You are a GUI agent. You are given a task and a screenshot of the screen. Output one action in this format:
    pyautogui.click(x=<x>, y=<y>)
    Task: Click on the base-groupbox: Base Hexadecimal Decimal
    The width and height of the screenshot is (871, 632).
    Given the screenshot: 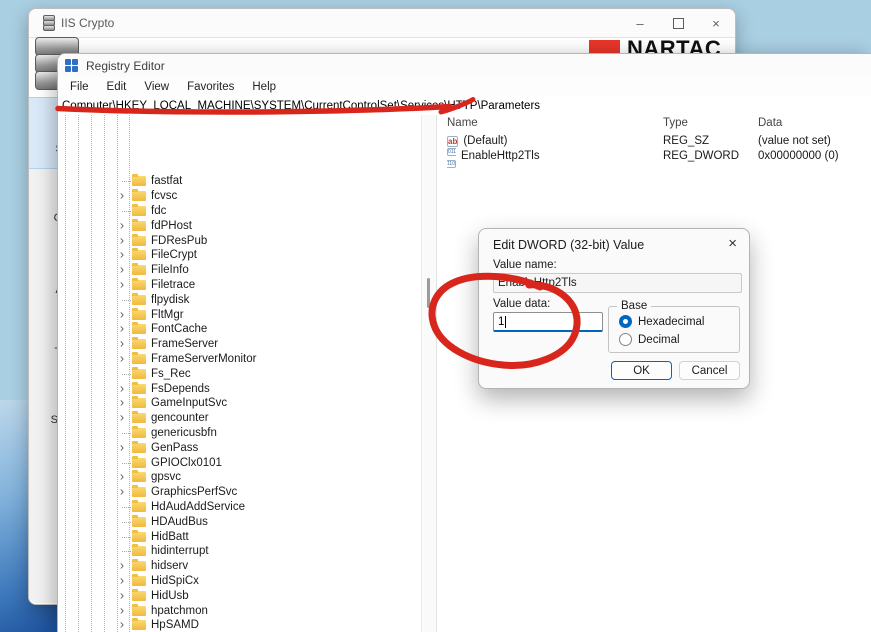 What is the action you would take?
    pyautogui.click(x=674, y=326)
    